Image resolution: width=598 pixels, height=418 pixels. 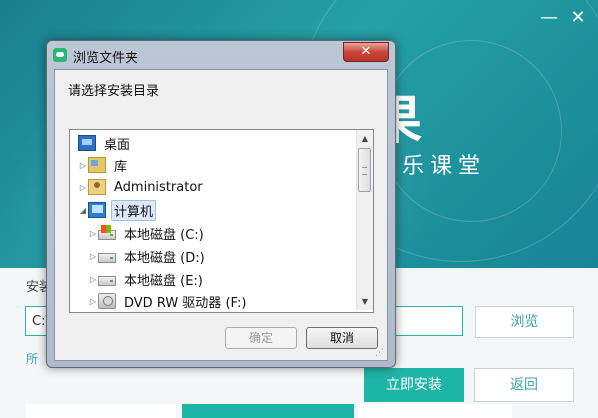 I want to click on tree-item-label: 计算机, so click(x=134, y=210).